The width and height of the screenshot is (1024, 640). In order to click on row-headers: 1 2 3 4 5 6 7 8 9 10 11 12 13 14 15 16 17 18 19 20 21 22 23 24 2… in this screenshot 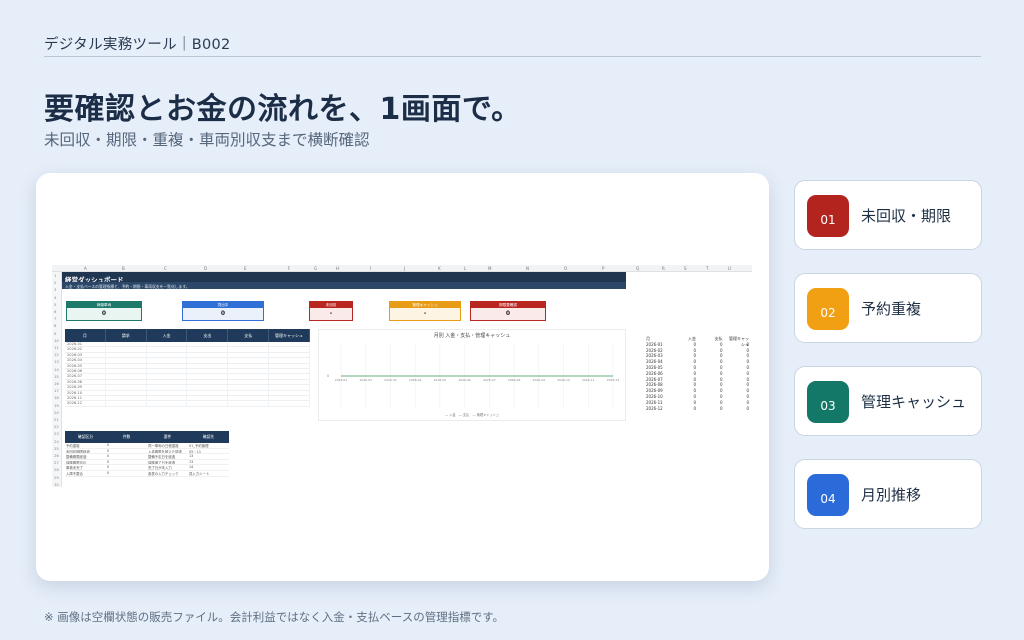, I will do `click(57, 379)`.